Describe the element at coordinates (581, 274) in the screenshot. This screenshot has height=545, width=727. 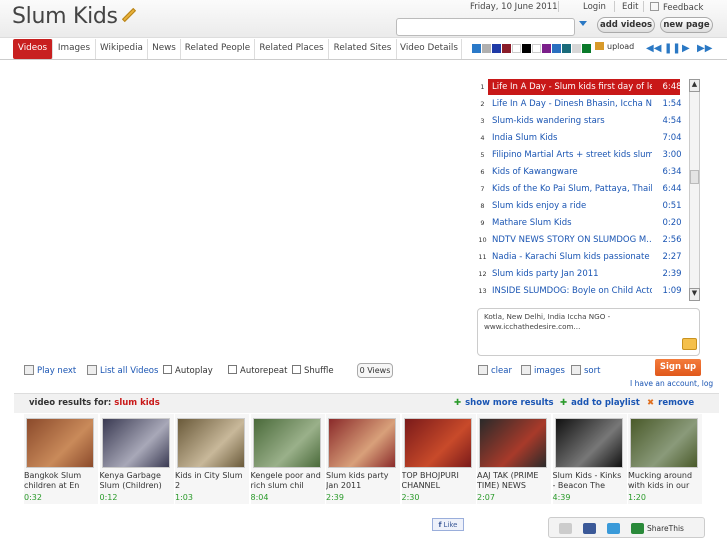
I see `playlist-item: 12 Slum kids party Jan 2011 2:39` at that location.